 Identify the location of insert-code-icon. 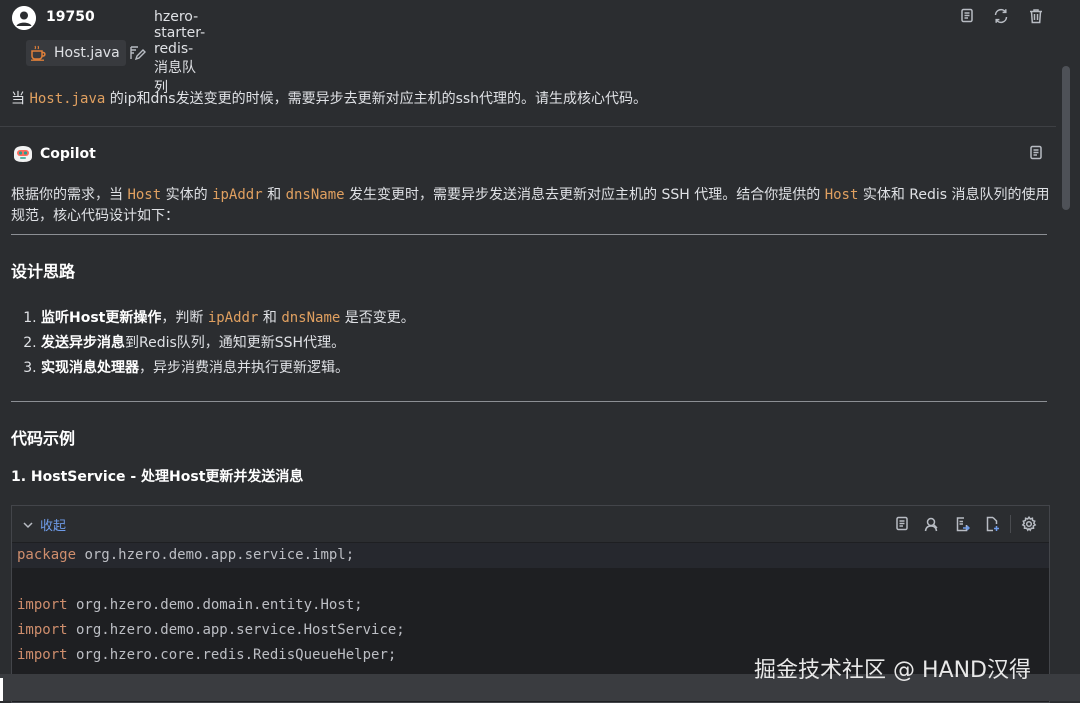
(962, 524).